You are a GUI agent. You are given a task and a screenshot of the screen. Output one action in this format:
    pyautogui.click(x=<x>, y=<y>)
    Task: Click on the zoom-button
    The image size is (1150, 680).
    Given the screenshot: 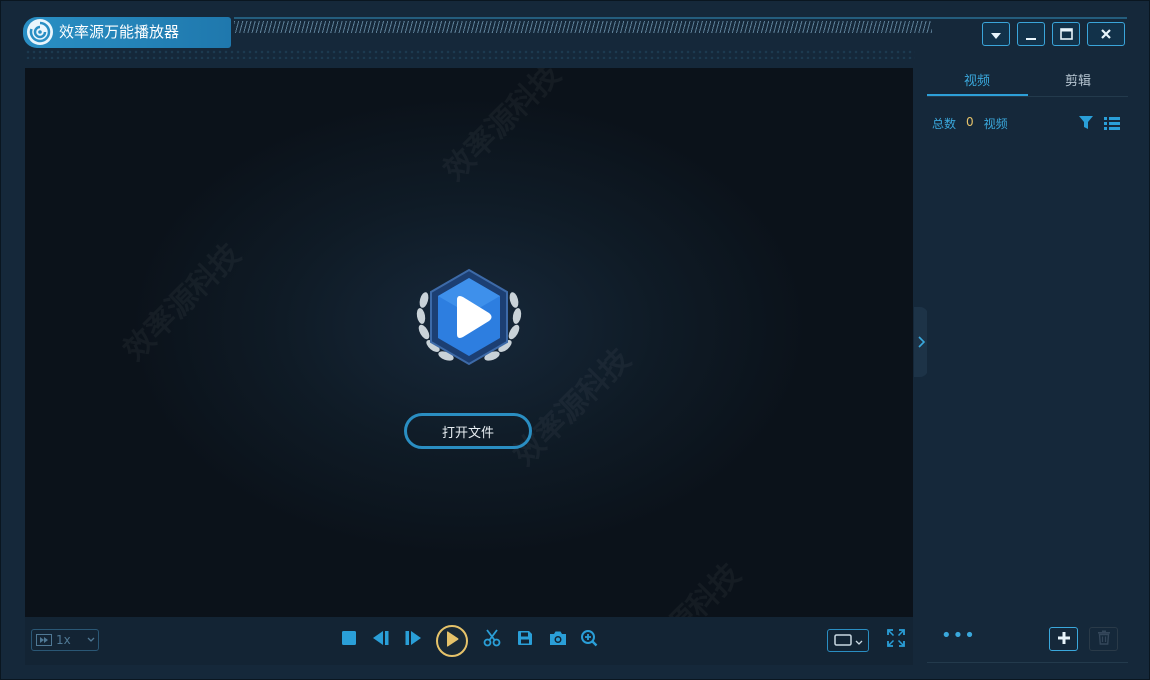 What is the action you would take?
    pyautogui.click(x=589, y=640)
    